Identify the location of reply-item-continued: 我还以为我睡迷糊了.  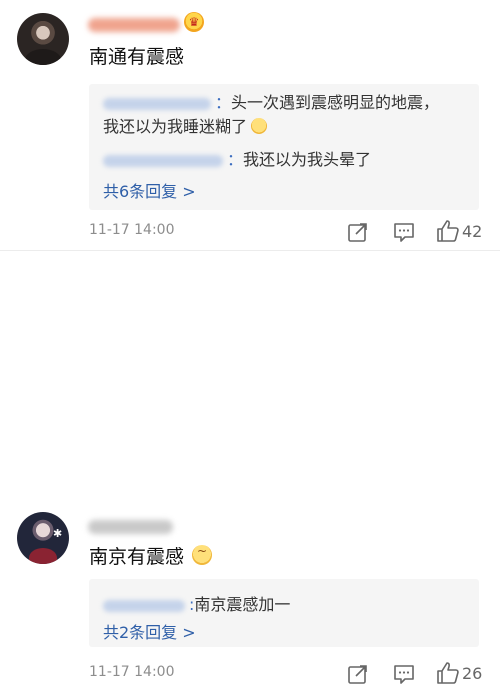
(185, 125).